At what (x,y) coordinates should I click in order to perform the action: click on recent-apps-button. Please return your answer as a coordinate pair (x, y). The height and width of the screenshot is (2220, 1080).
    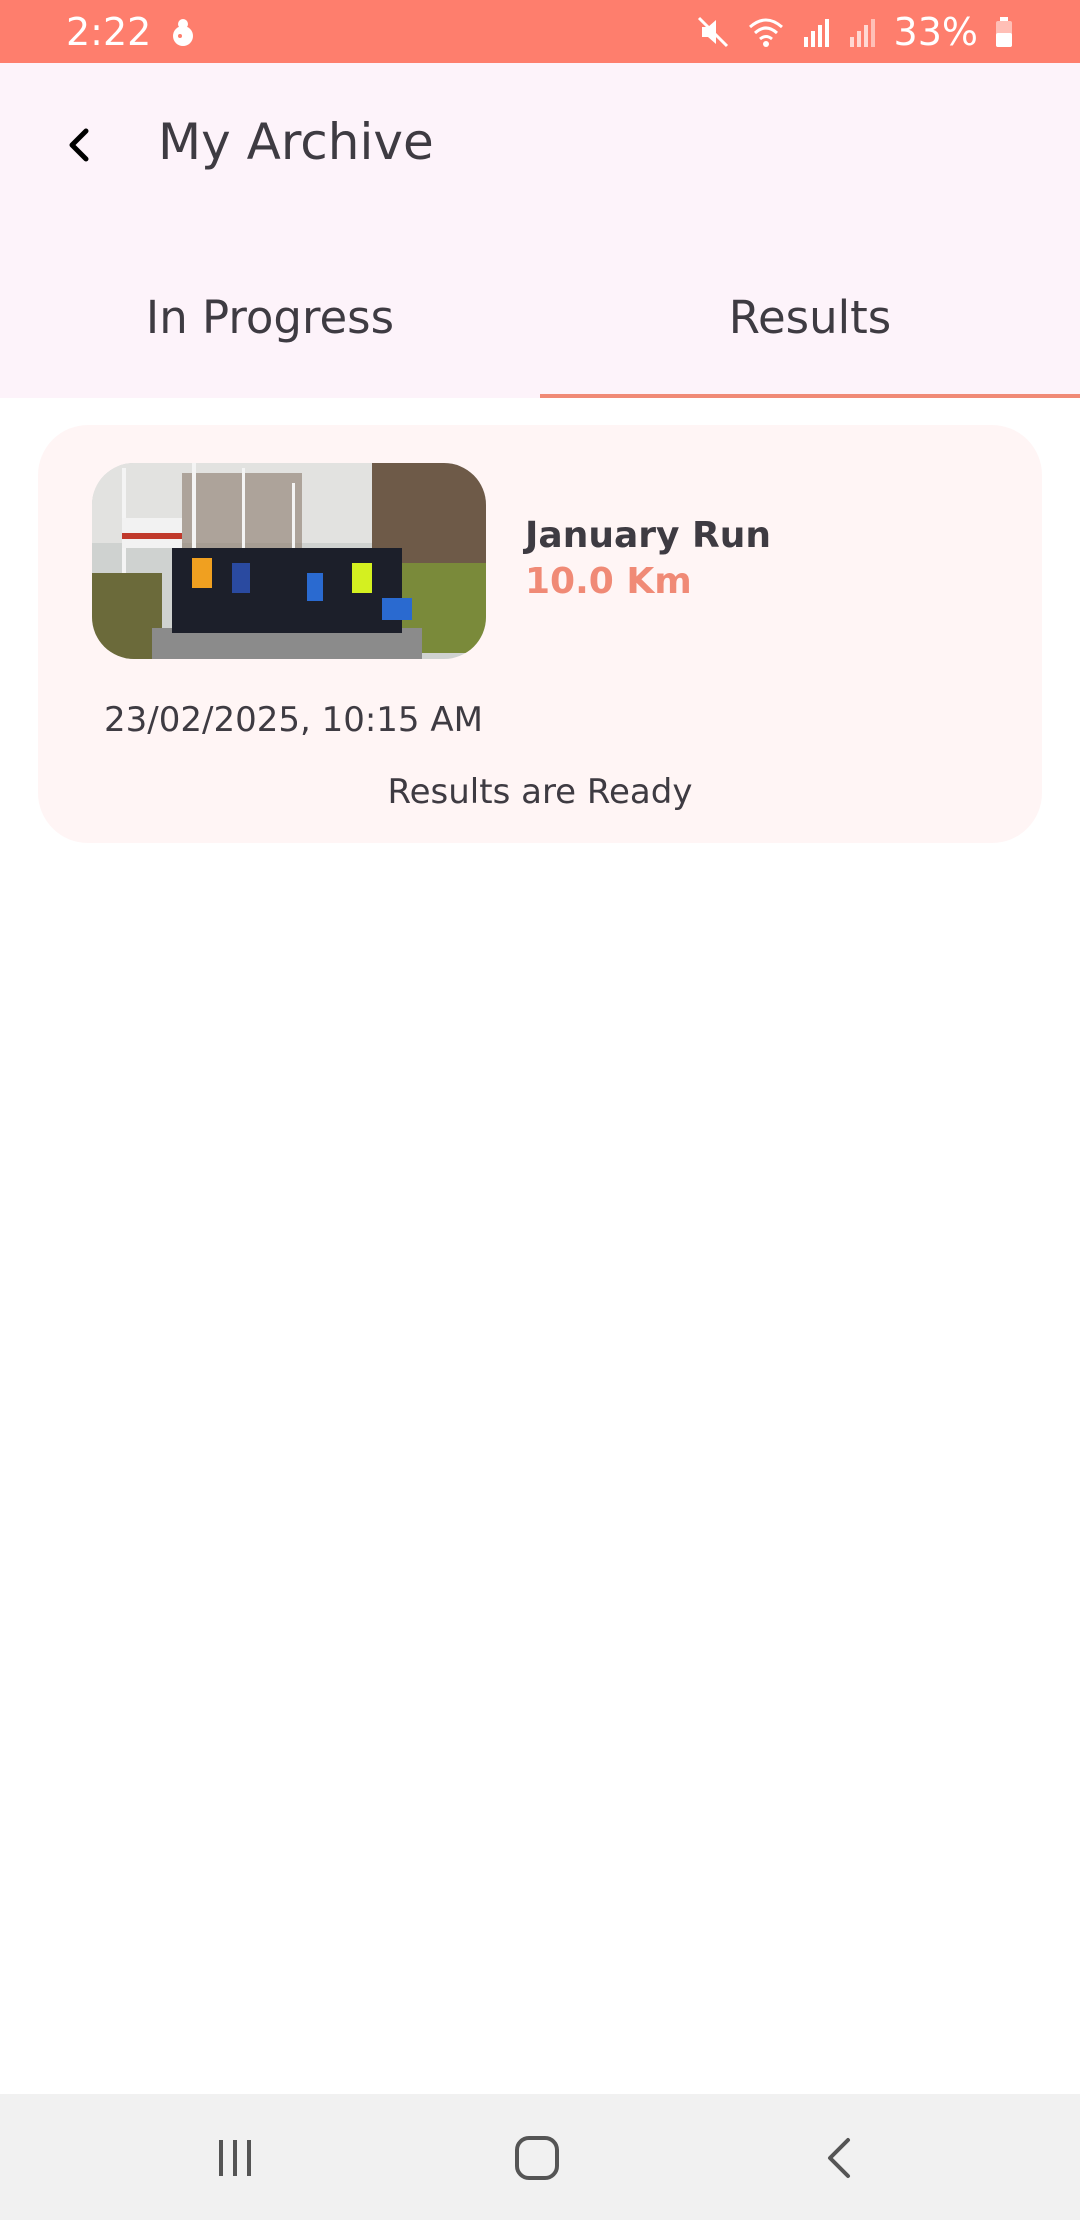
    Looking at the image, I should click on (235, 2158).